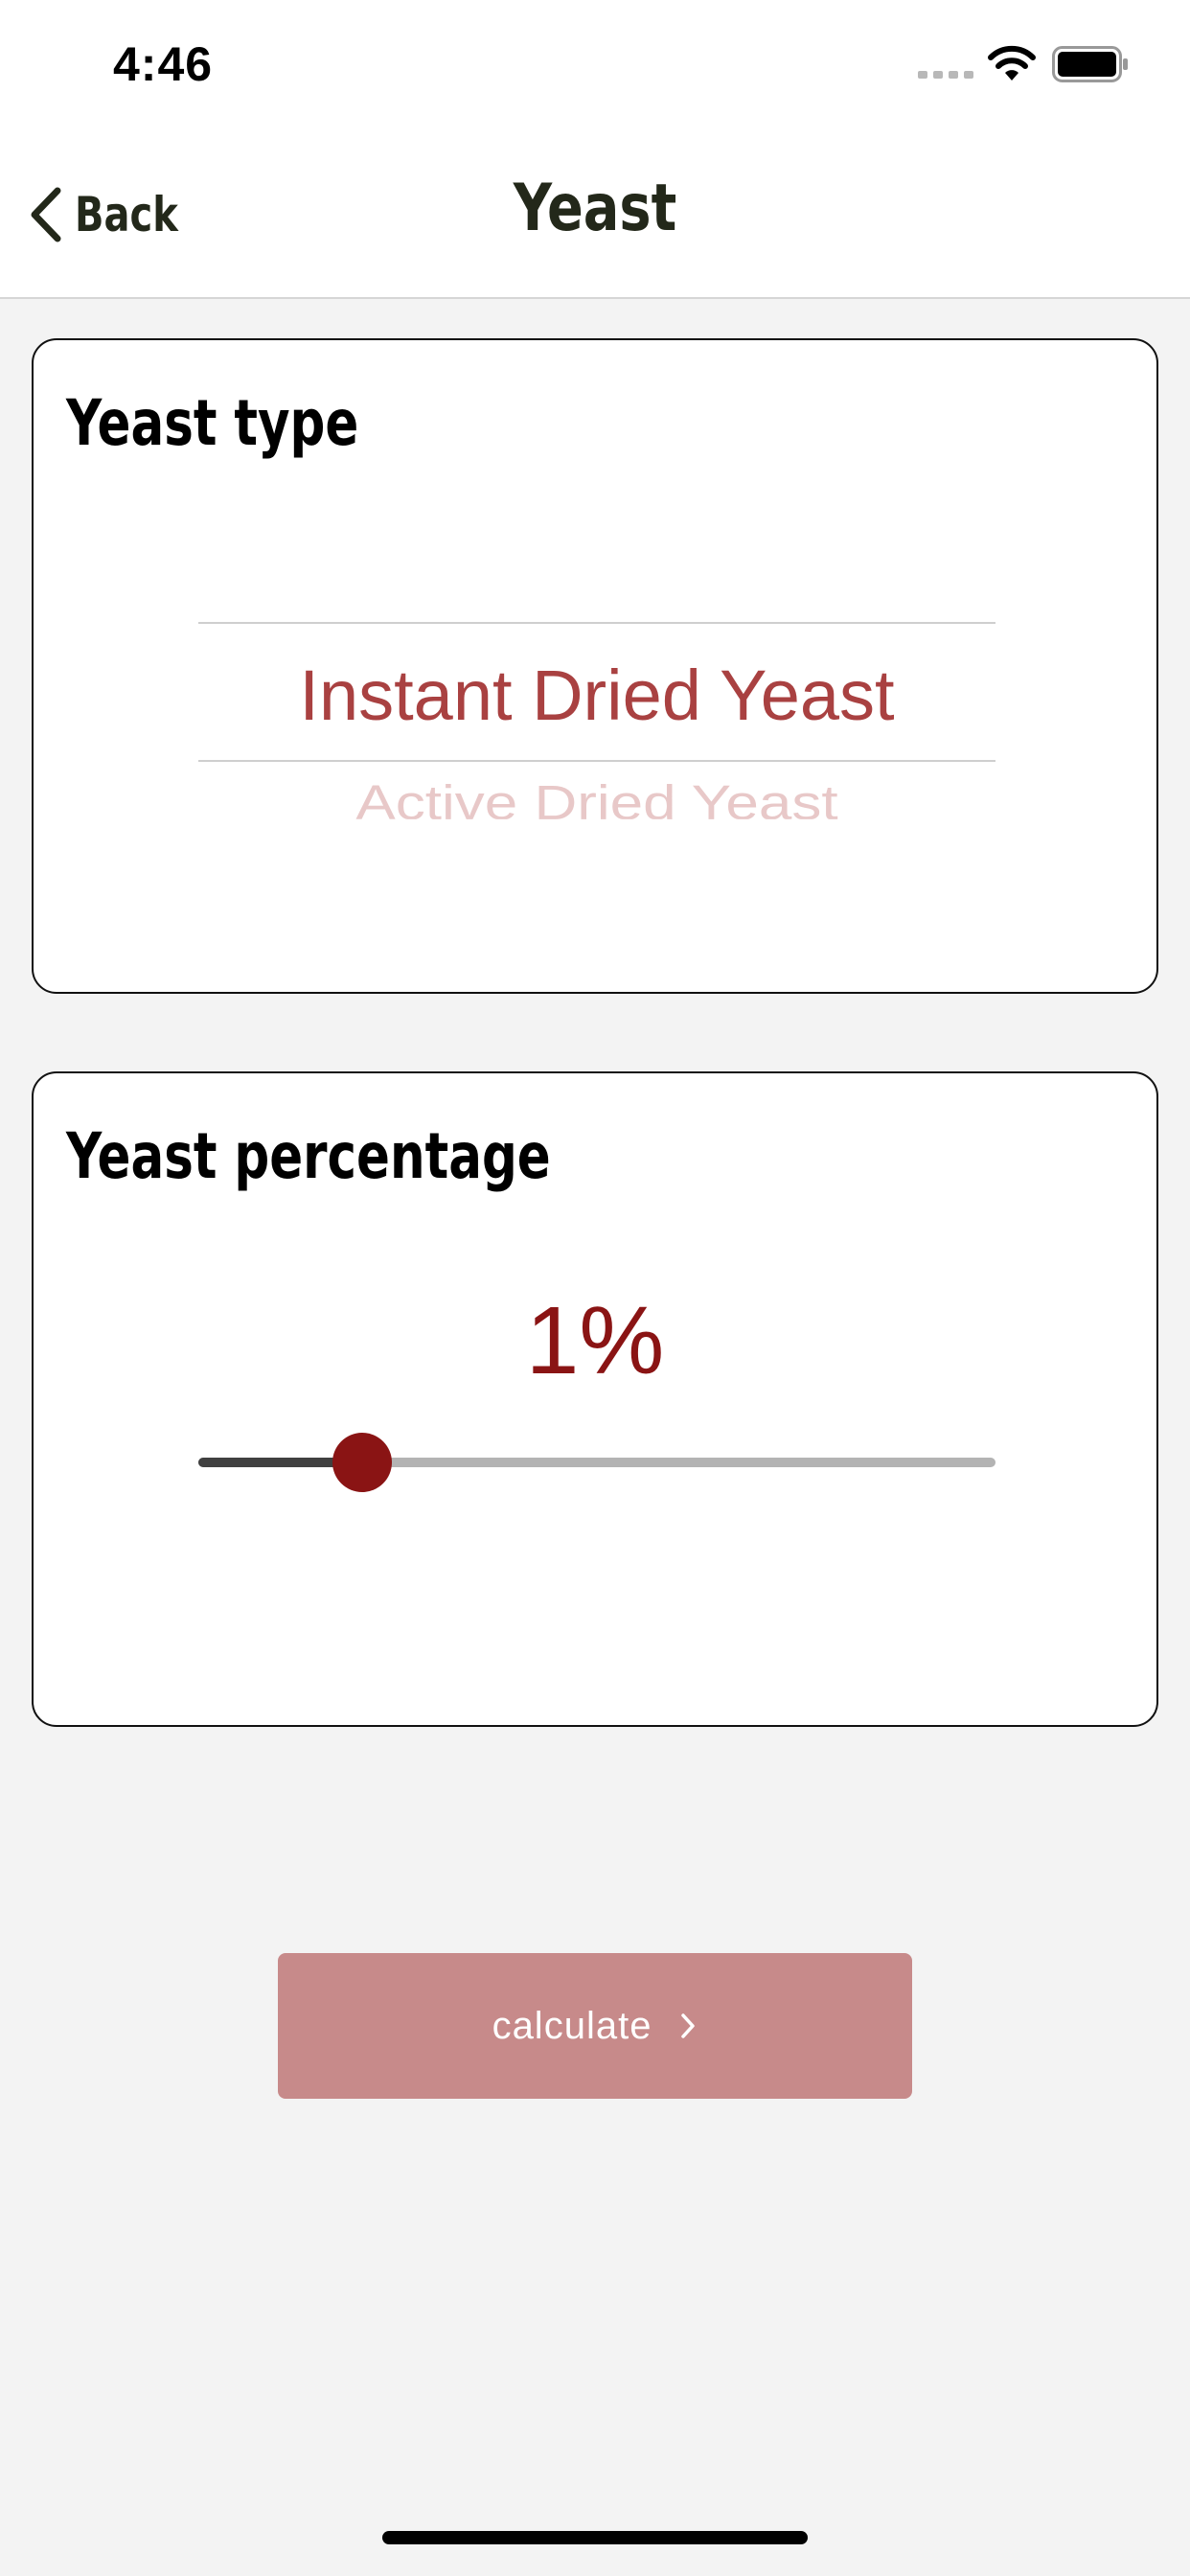 Image resolution: width=1190 pixels, height=2576 pixels. Describe the element at coordinates (596, 797) in the screenshot. I see `picker-option: Active Dried Yeast` at that location.